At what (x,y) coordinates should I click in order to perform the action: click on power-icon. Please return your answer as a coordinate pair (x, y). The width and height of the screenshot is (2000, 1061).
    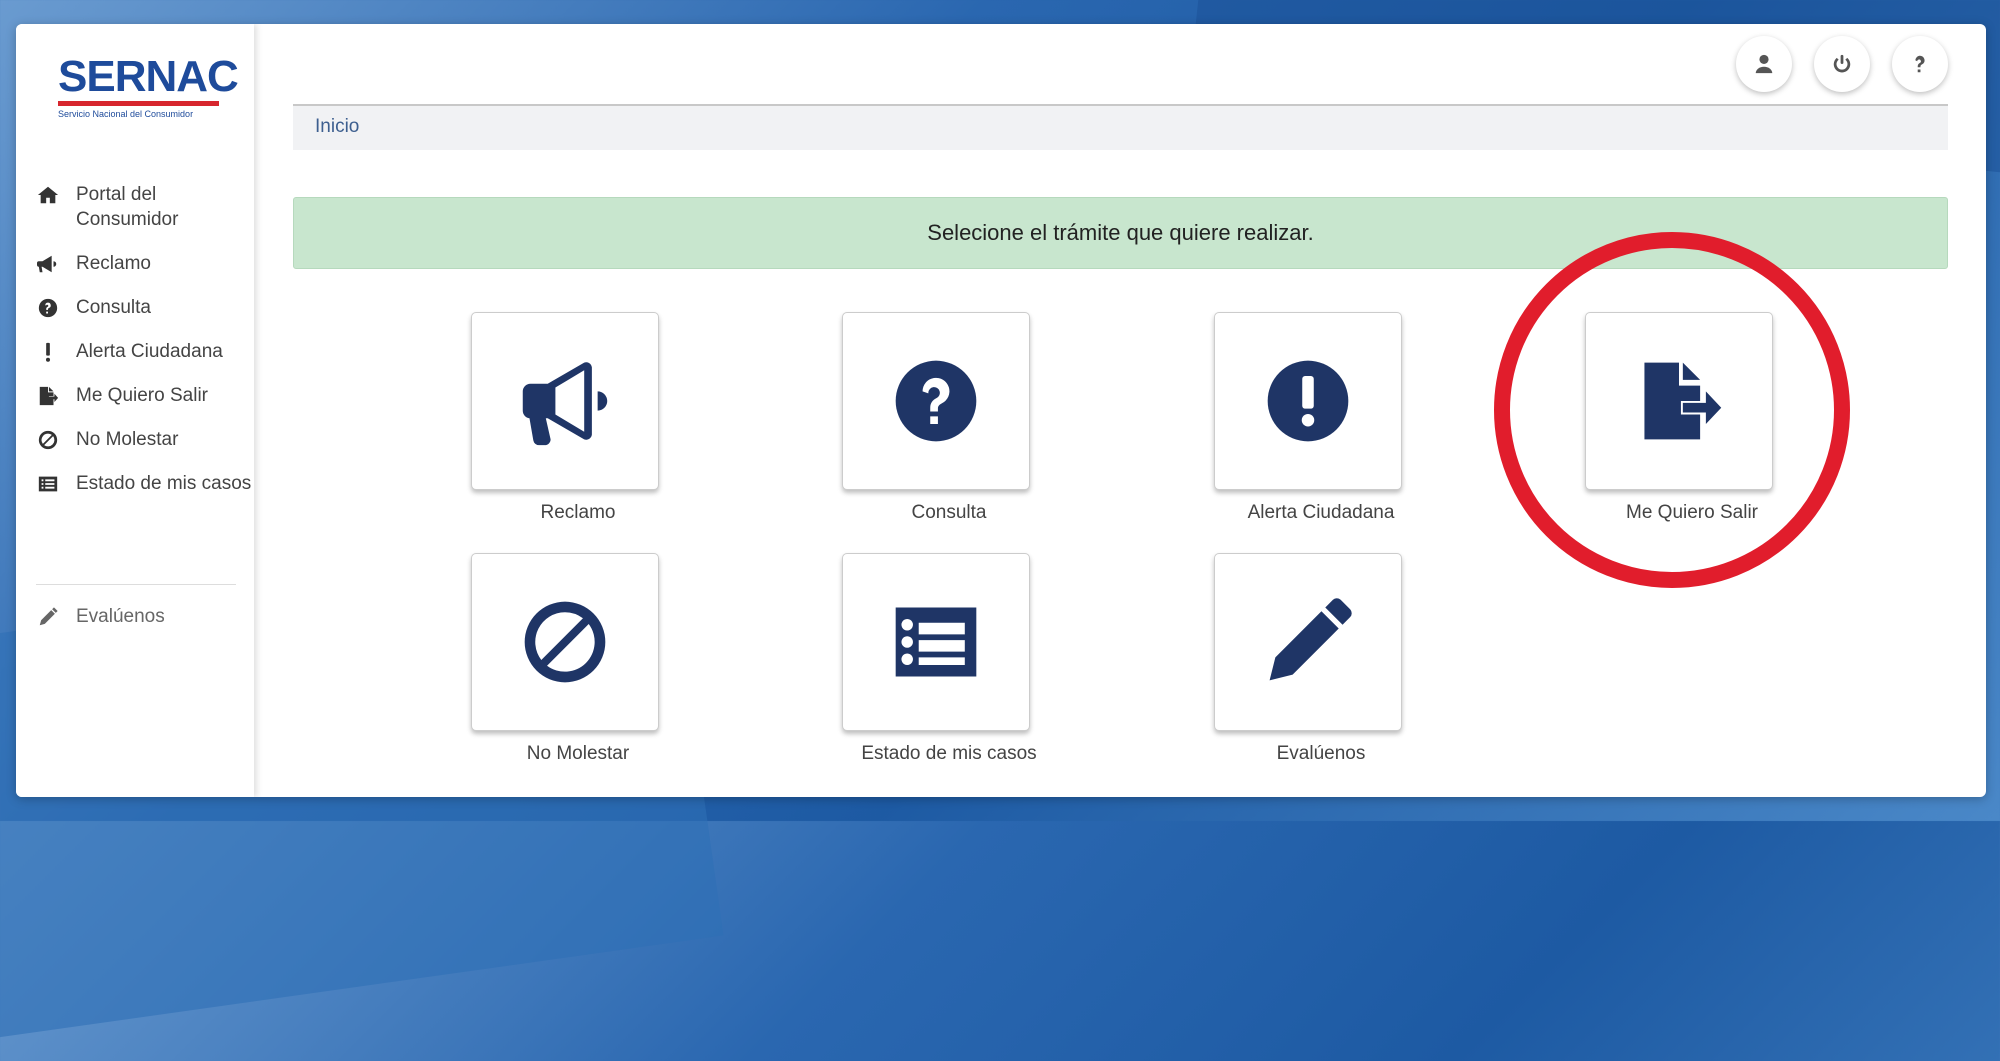
    Looking at the image, I should click on (1842, 63).